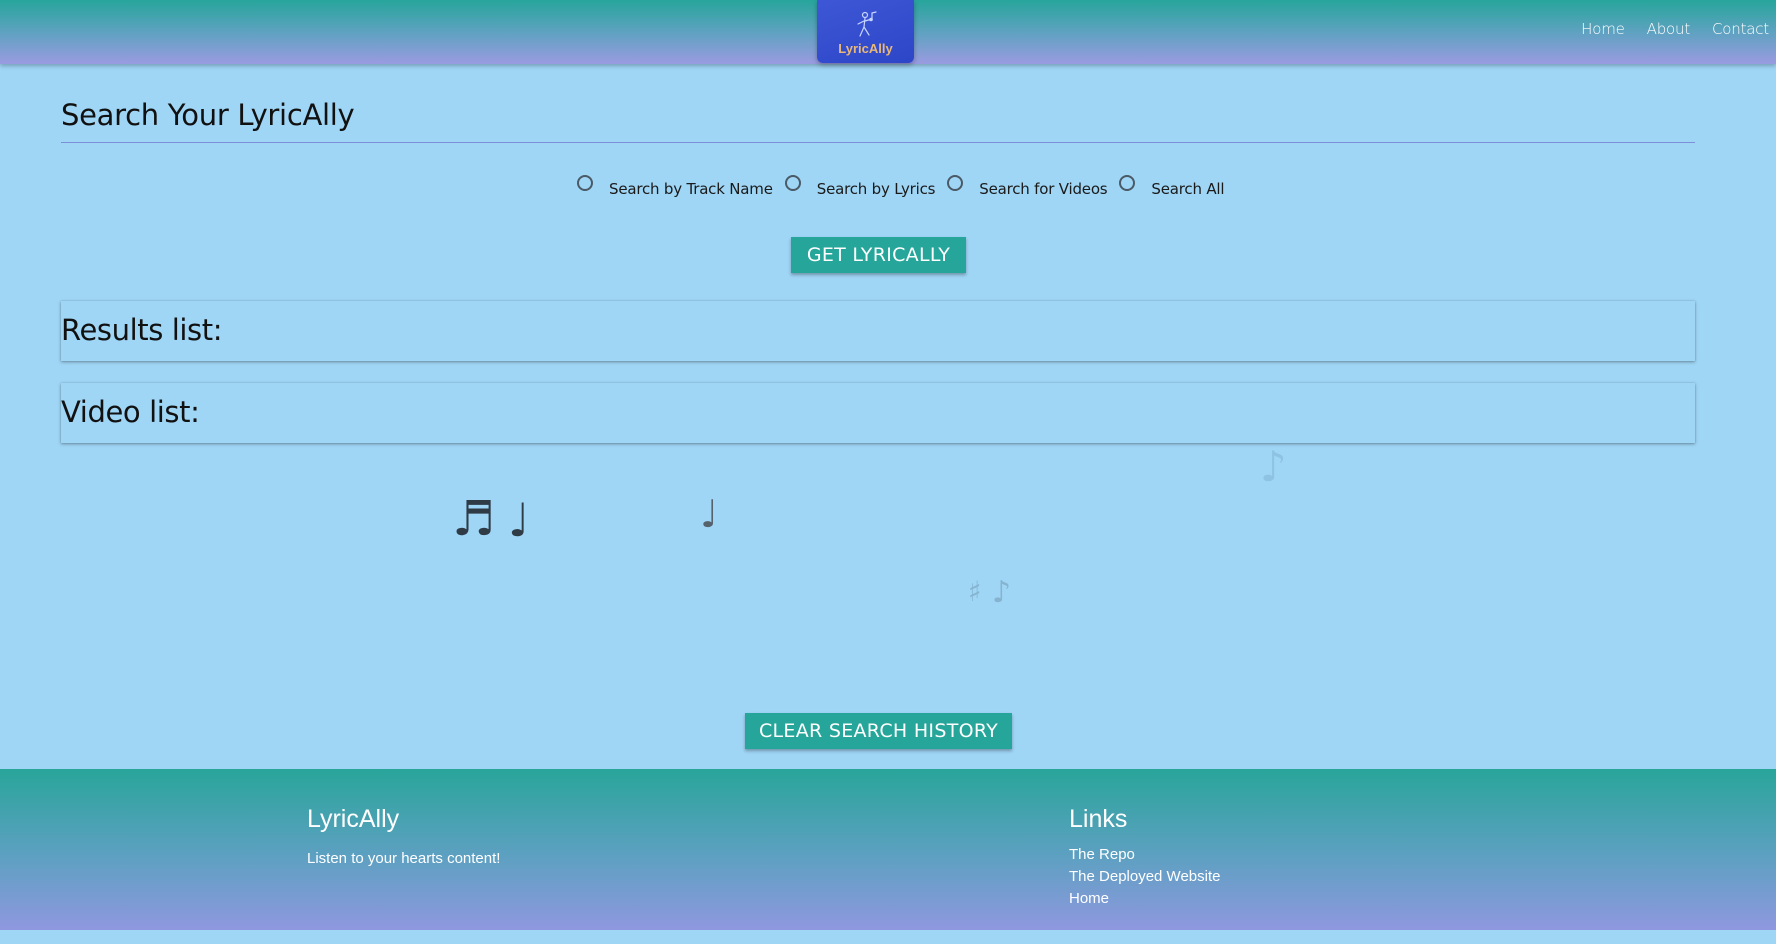 Image resolution: width=1776 pixels, height=944 pixels. What do you see at coordinates (1098, 819) in the screenshot?
I see `footer-links-title: Links` at bounding box center [1098, 819].